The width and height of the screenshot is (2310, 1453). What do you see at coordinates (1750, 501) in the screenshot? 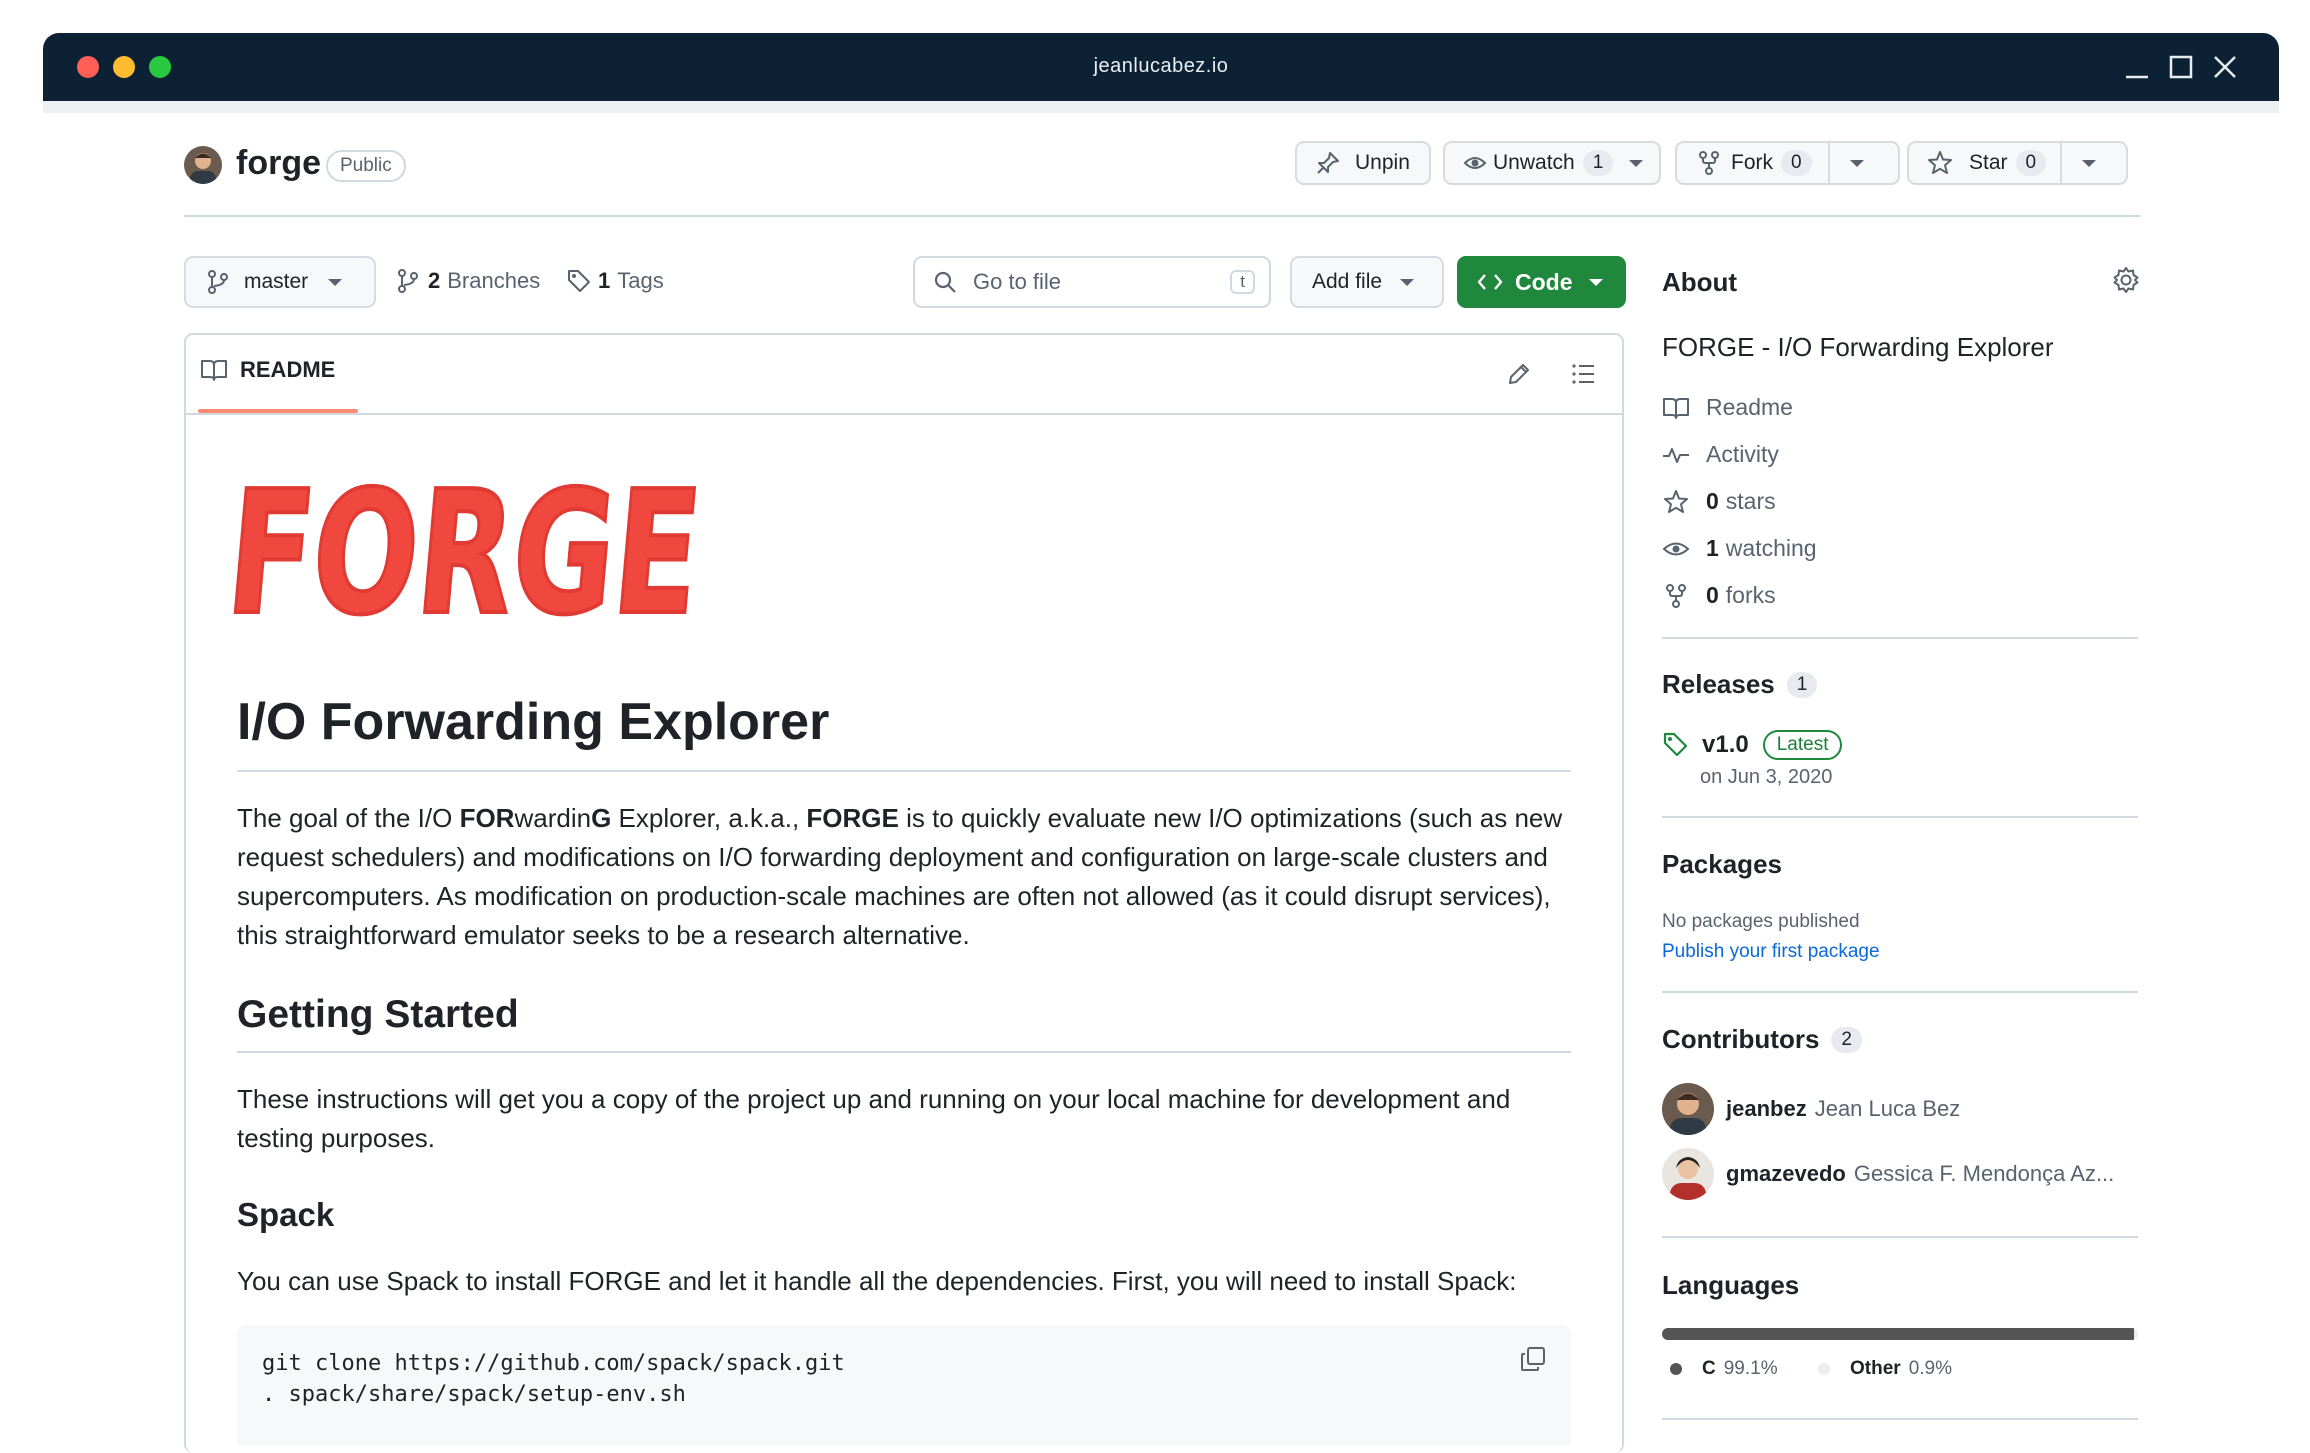
I see `stars-label: stars` at bounding box center [1750, 501].